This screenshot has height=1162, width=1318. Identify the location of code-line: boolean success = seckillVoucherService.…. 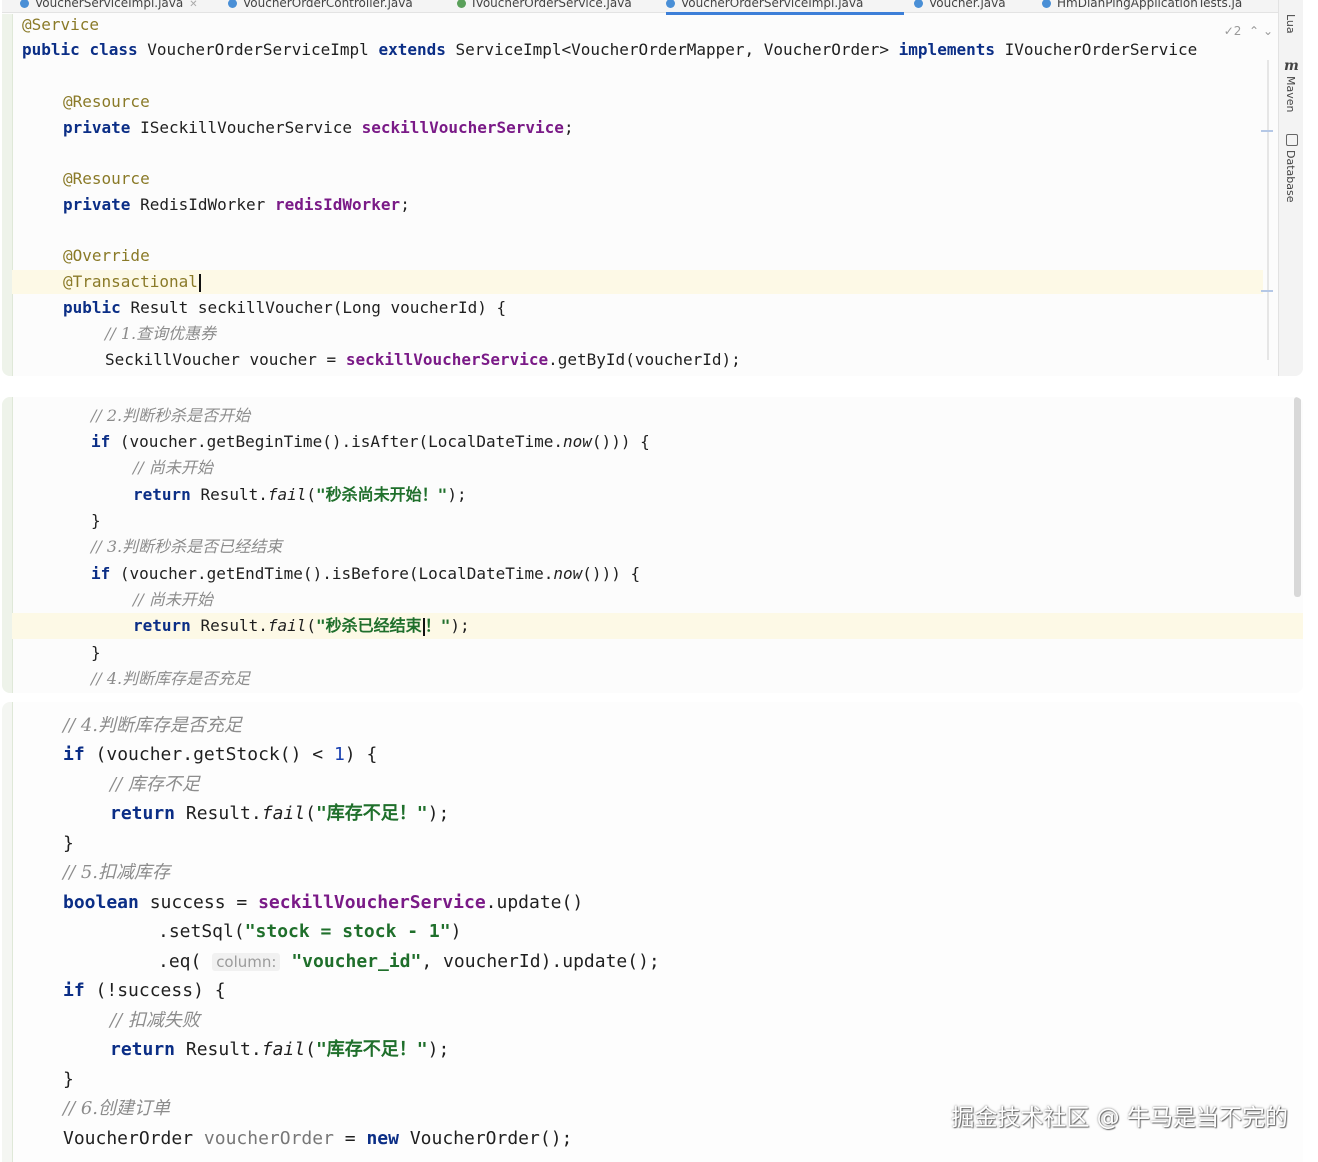
(323, 902).